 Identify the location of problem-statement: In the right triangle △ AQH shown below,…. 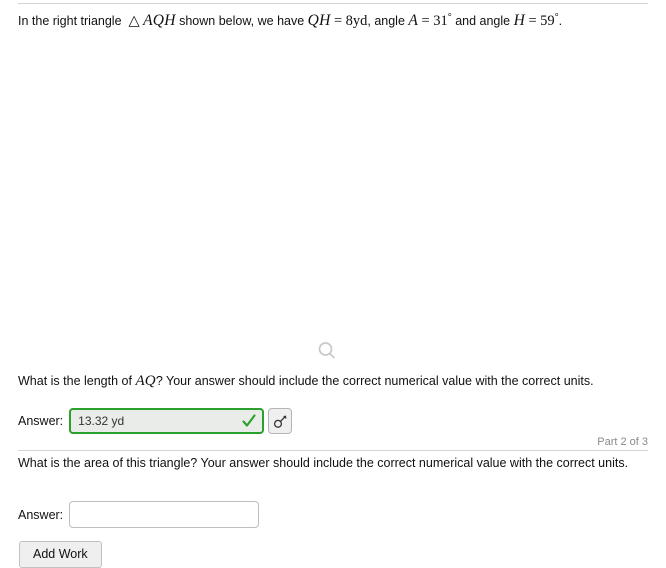
(338, 19).